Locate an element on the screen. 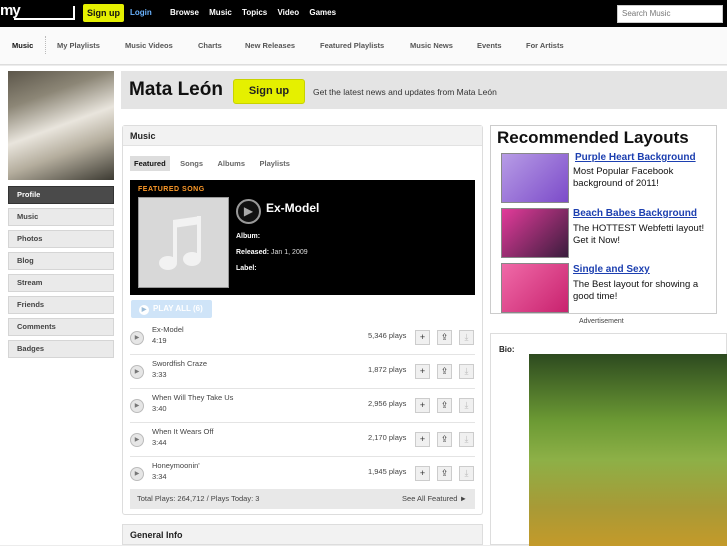 The height and width of the screenshot is (546, 727). nav-games: Games is located at coordinates (322, 12).